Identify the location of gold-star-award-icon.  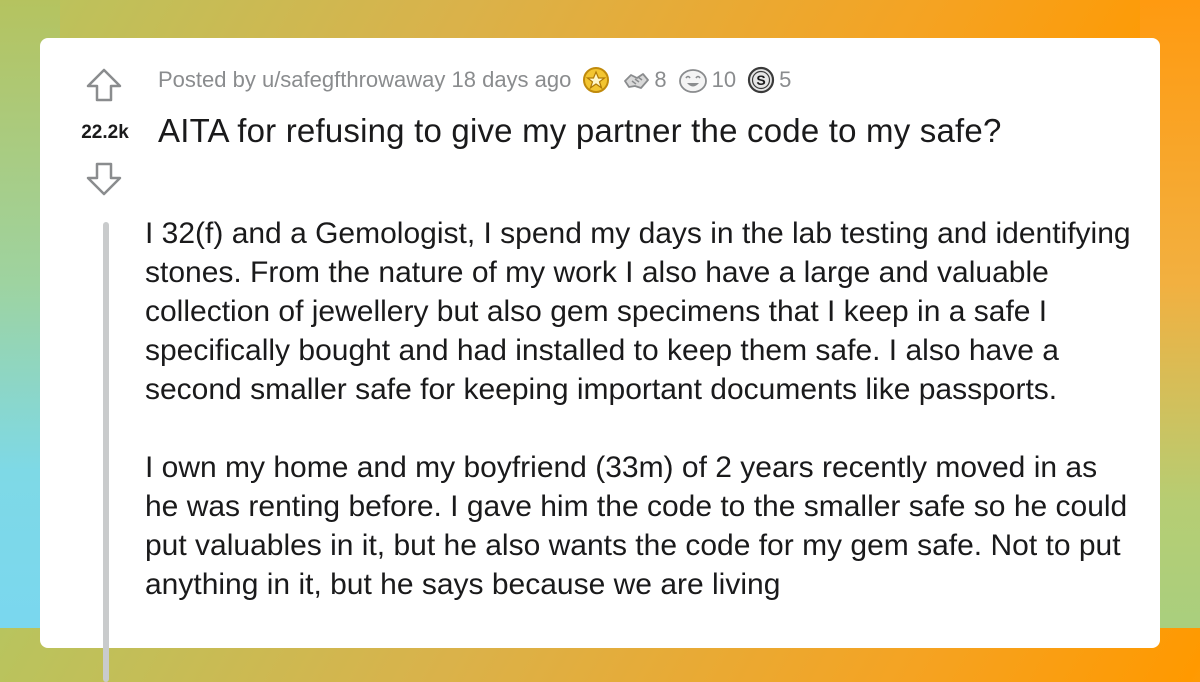
(596, 80).